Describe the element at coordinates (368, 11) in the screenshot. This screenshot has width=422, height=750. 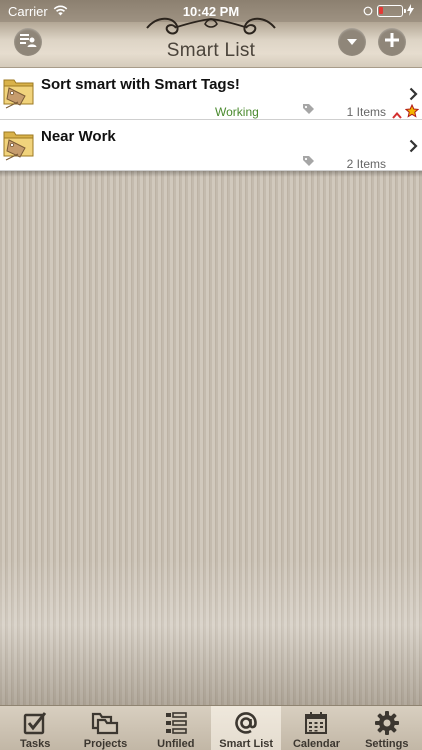
I see `alarm-icon` at that location.